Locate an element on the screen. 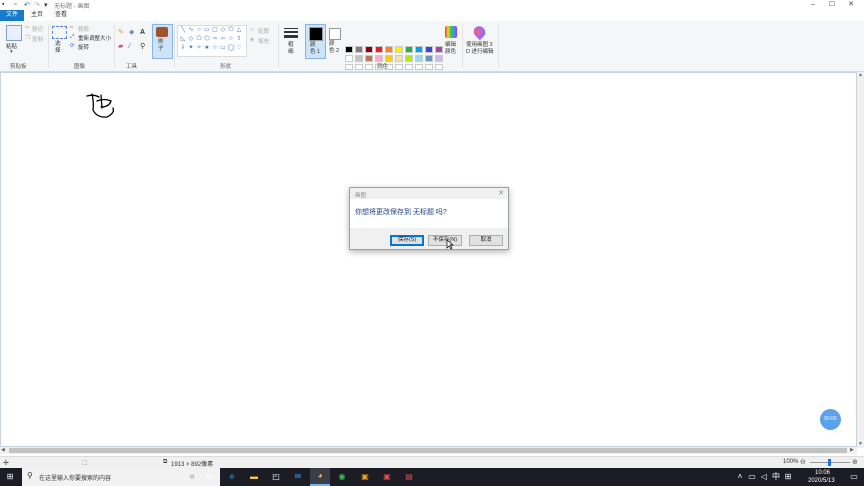 Image resolution: width=864 pixels, height=486 pixels. paste-icon is located at coordinates (14, 33).